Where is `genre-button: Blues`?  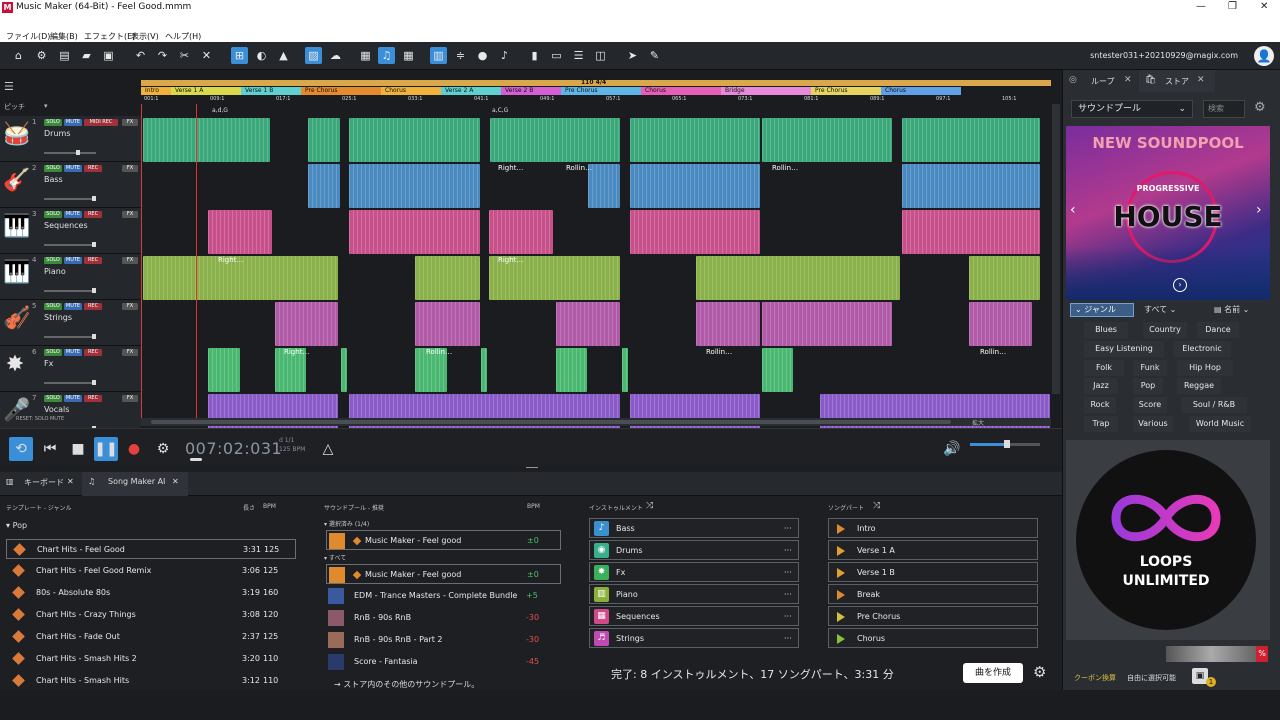 genre-button: Blues is located at coordinates (1106, 330).